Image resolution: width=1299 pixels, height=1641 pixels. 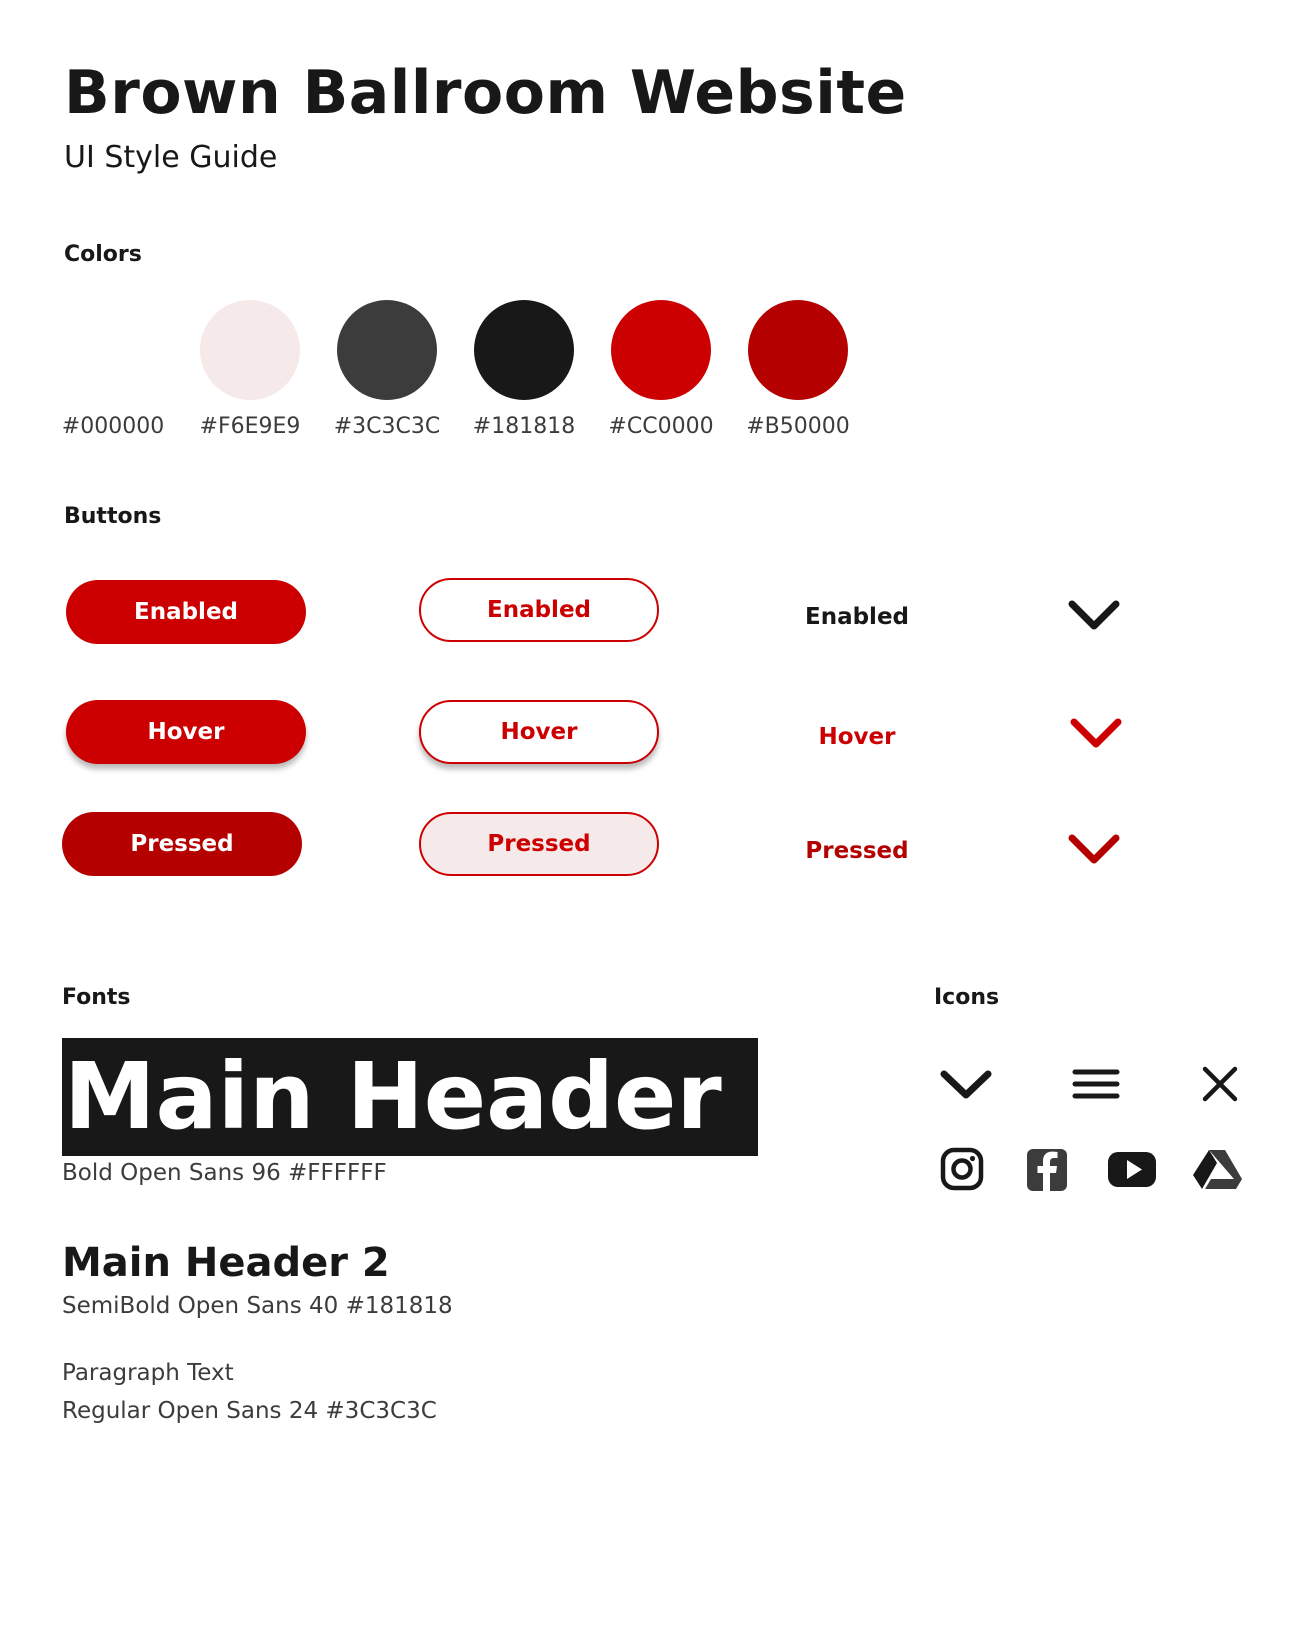 What do you see at coordinates (524, 426) in the screenshot?
I see `color-hex-label: #181818` at bounding box center [524, 426].